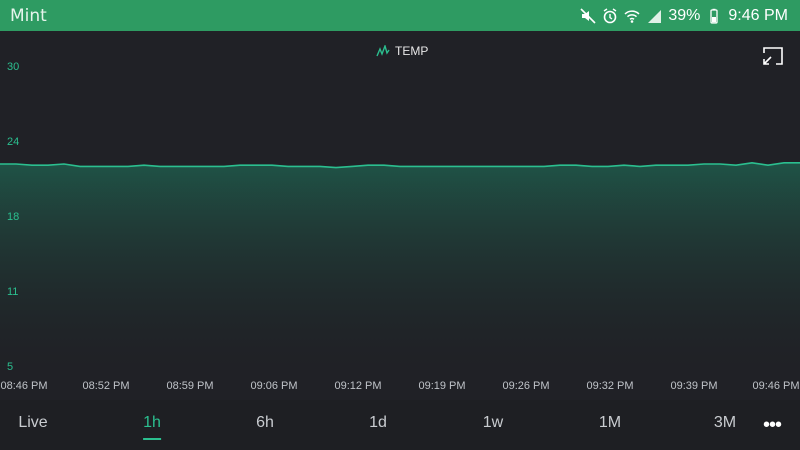  I want to click on battery-icon, so click(714, 16).